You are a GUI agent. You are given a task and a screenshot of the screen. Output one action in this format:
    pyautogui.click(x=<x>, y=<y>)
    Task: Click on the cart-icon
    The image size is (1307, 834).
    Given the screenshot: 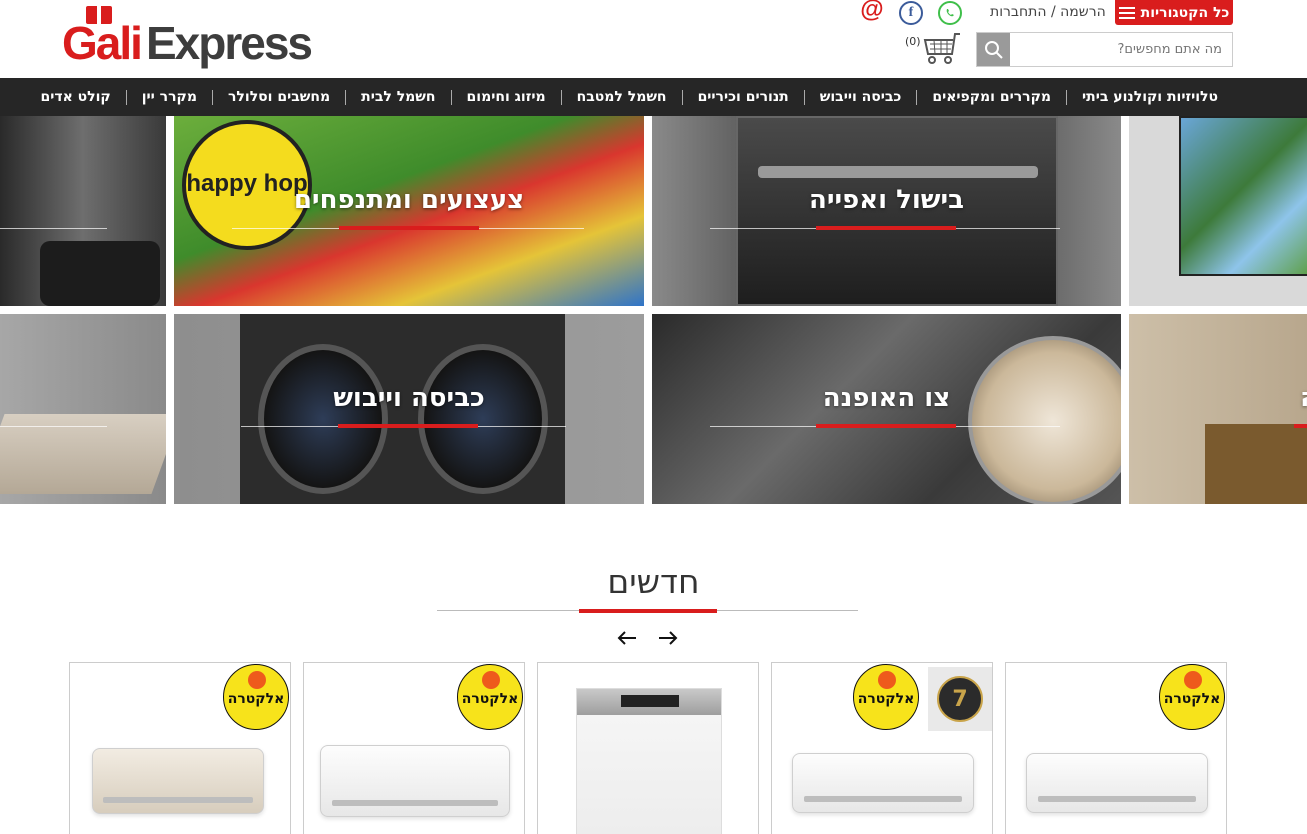 What is the action you would take?
    pyautogui.click(x=942, y=49)
    